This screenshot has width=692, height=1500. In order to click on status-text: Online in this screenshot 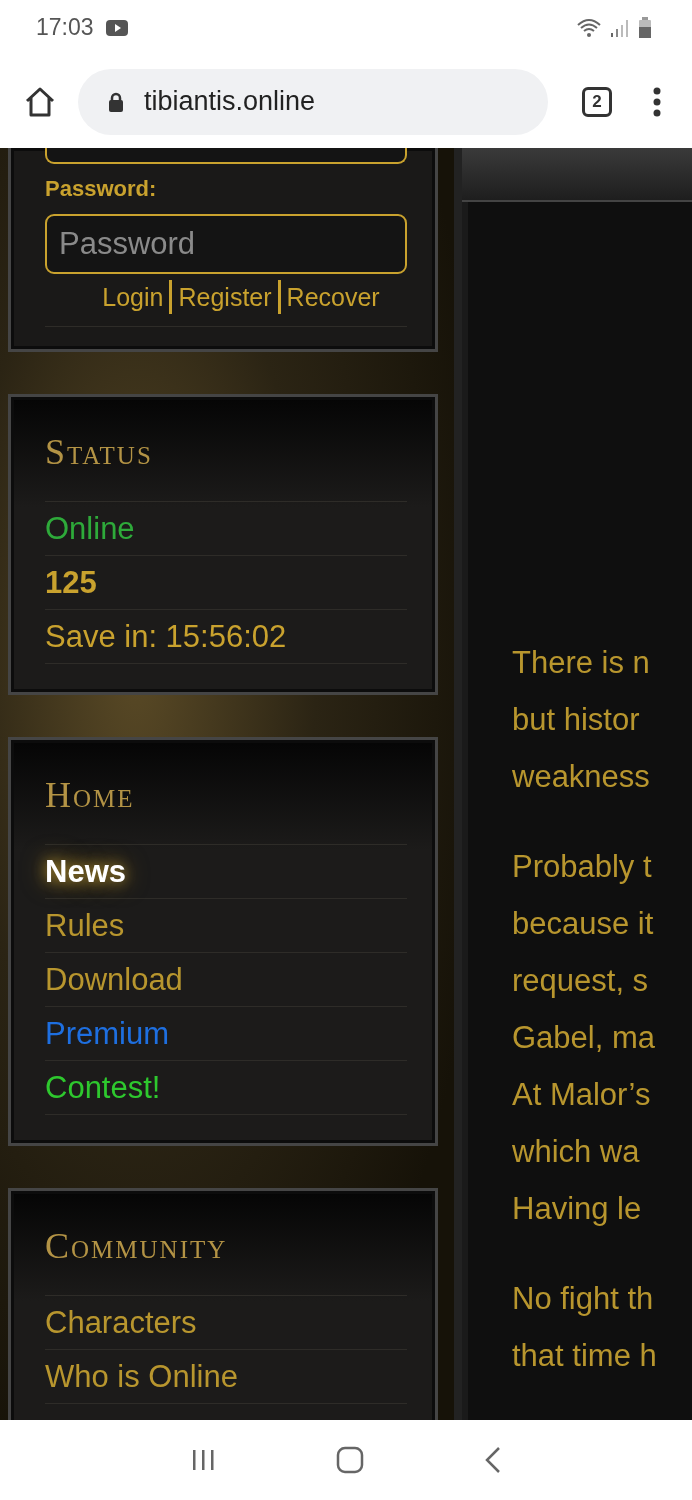, I will do `click(90, 529)`.